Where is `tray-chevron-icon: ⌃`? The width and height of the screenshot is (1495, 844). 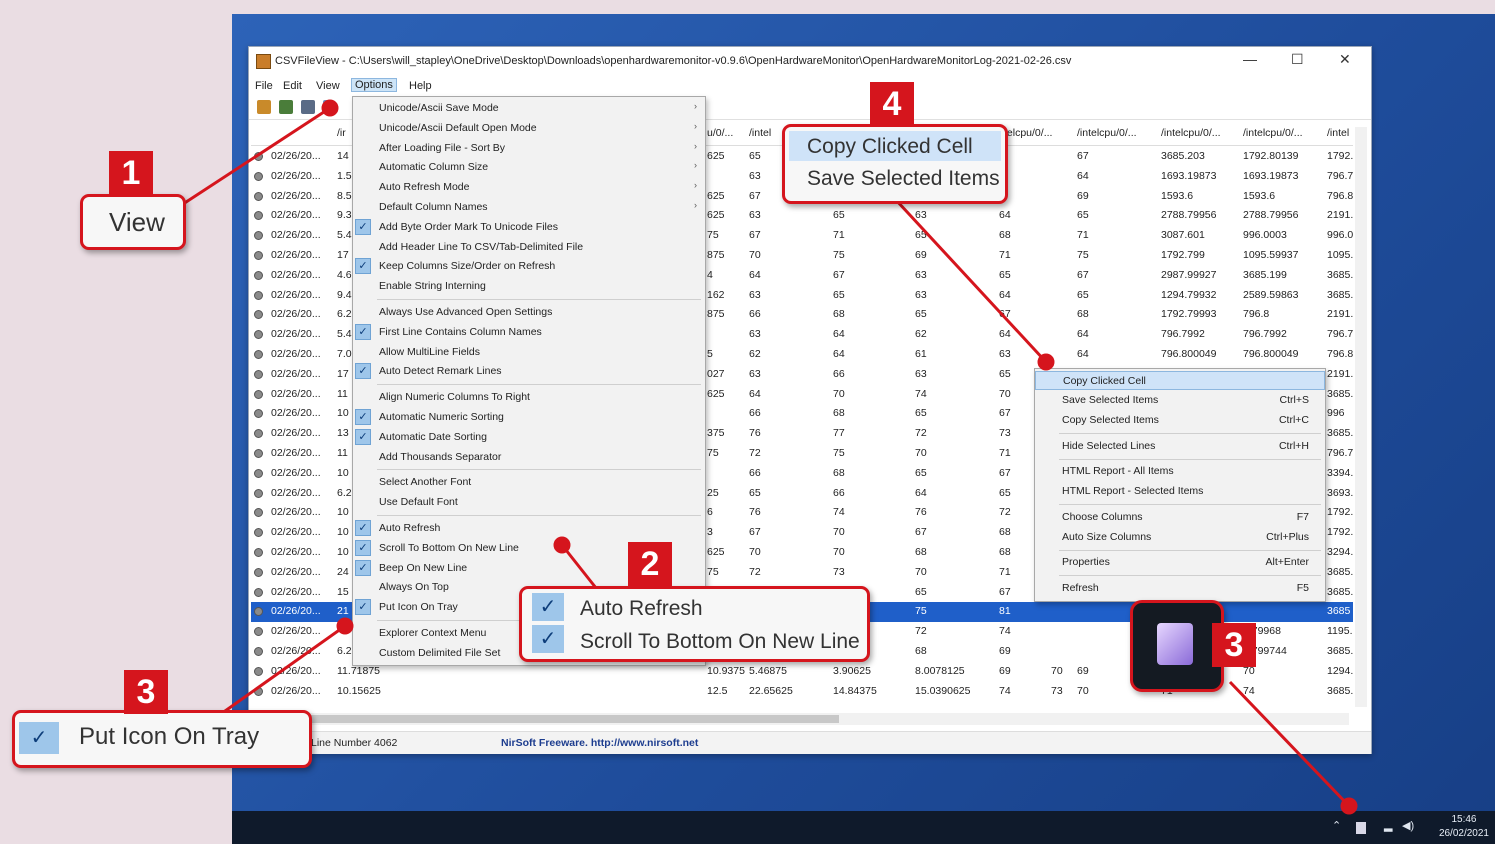
tray-chevron-icon: ⌃ is located at coordinates (1336, 825).